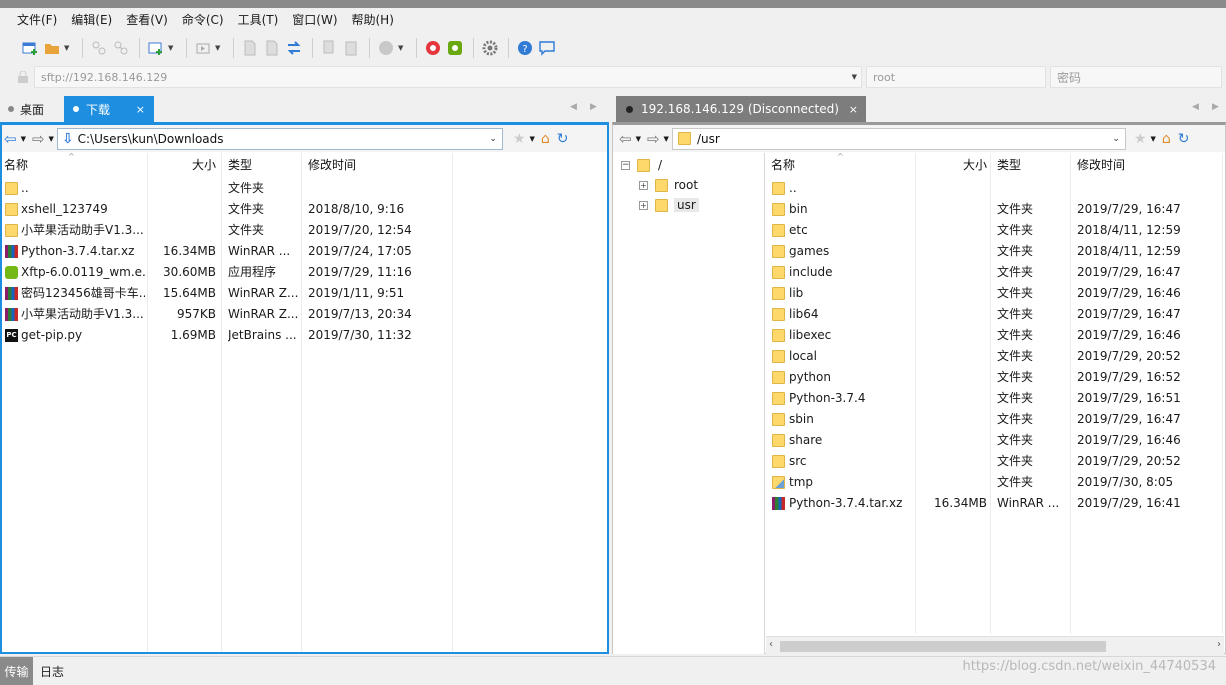 This screenshot has width=1226, height=685. What do you see at coordinates (314, 20) in the screenshot?
I see `menu-window: 窗口(W)` at bounding box center [314, 20].